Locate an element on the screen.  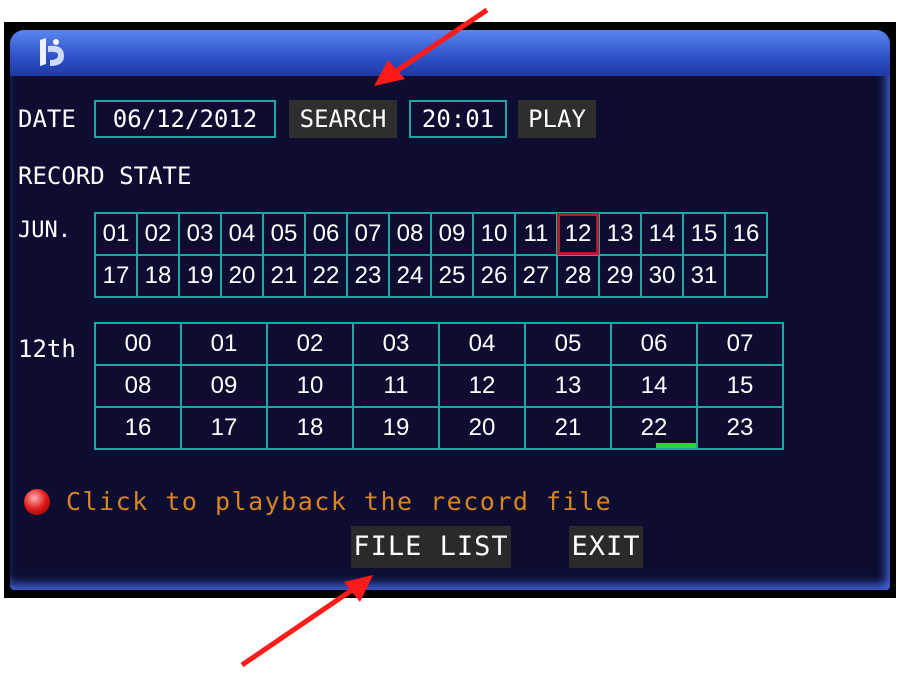
arrow-to-search-icon is located at coordinates (431, 46).